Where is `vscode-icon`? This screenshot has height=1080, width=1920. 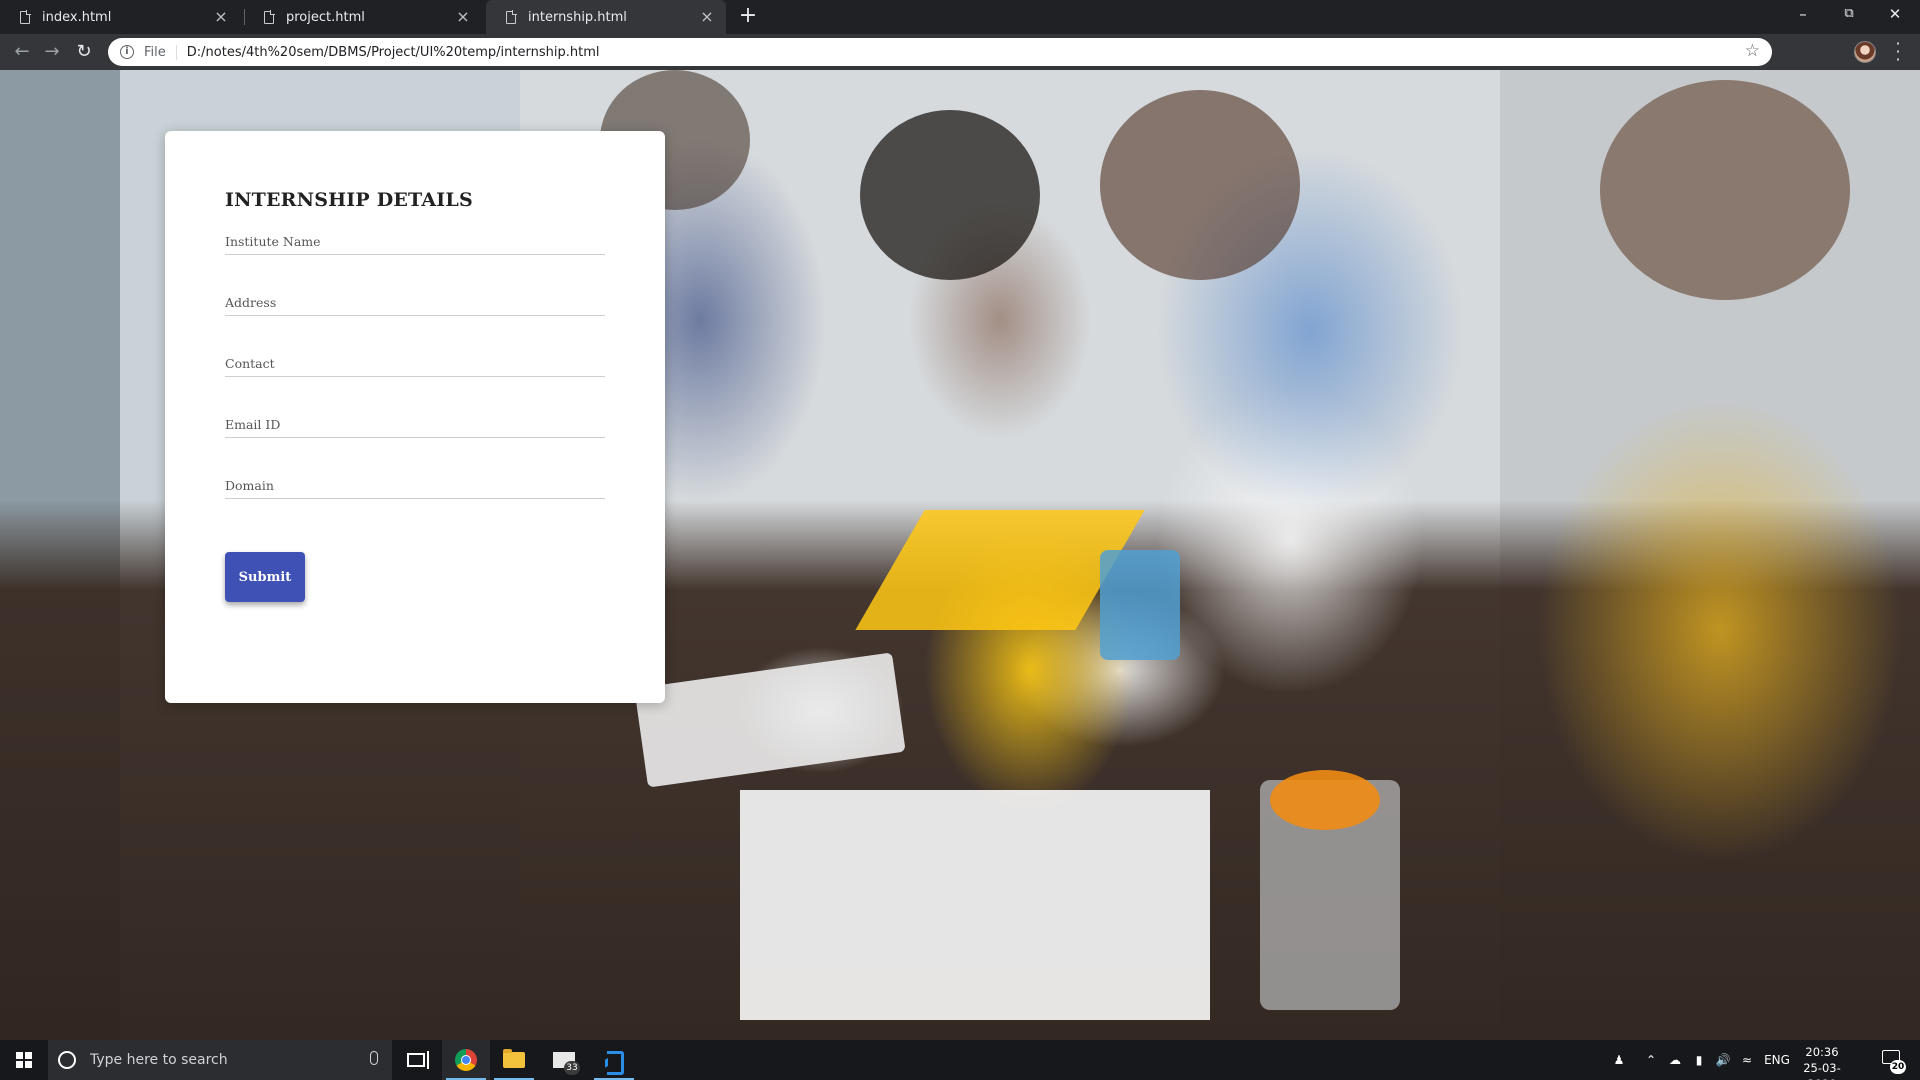
vscode-icon is located at coordinates (614, 1062).